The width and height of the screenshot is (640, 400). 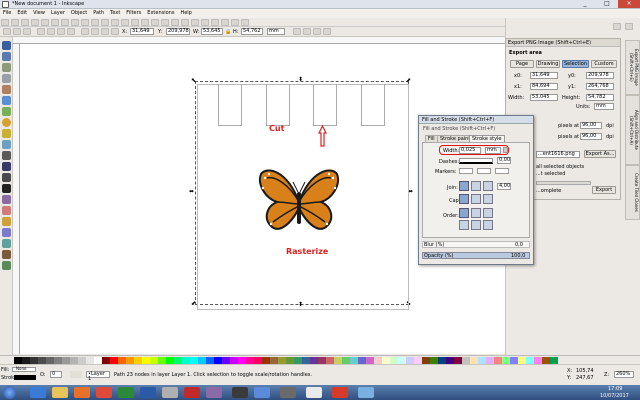 I want to click on blur-value: 0,0, so click(x=519, y=245).